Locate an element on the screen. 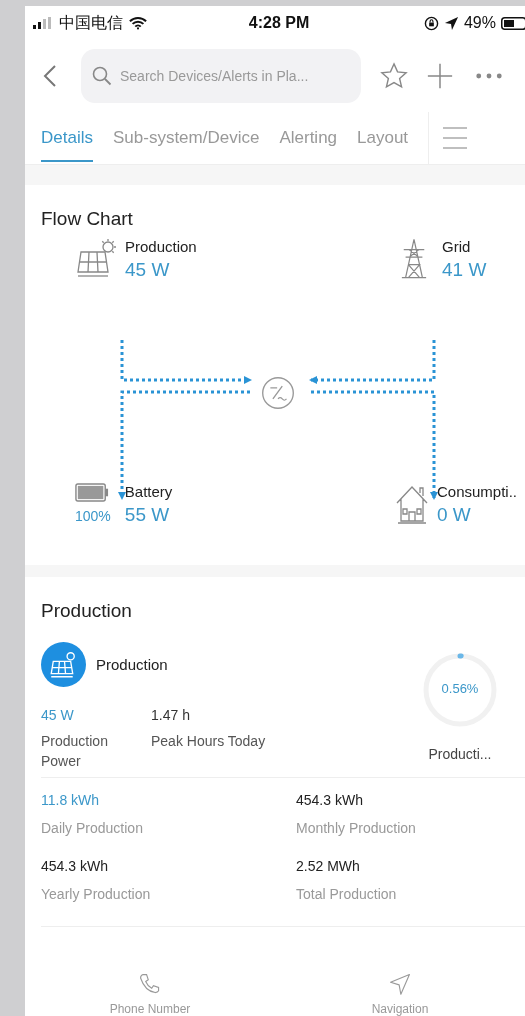  menu-icon is located at coordinates (455, 138).